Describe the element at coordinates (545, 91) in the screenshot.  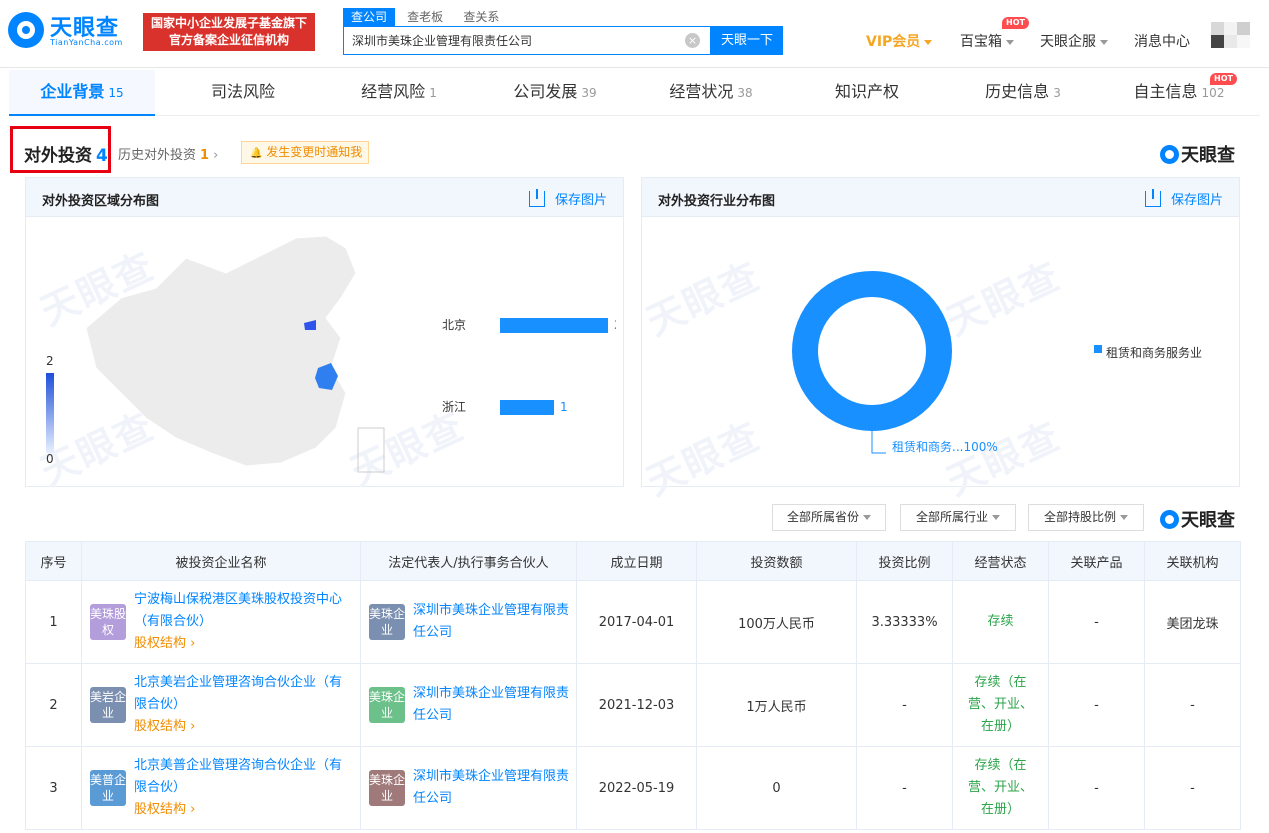
I see `tab-label: 公司发展` at that location.